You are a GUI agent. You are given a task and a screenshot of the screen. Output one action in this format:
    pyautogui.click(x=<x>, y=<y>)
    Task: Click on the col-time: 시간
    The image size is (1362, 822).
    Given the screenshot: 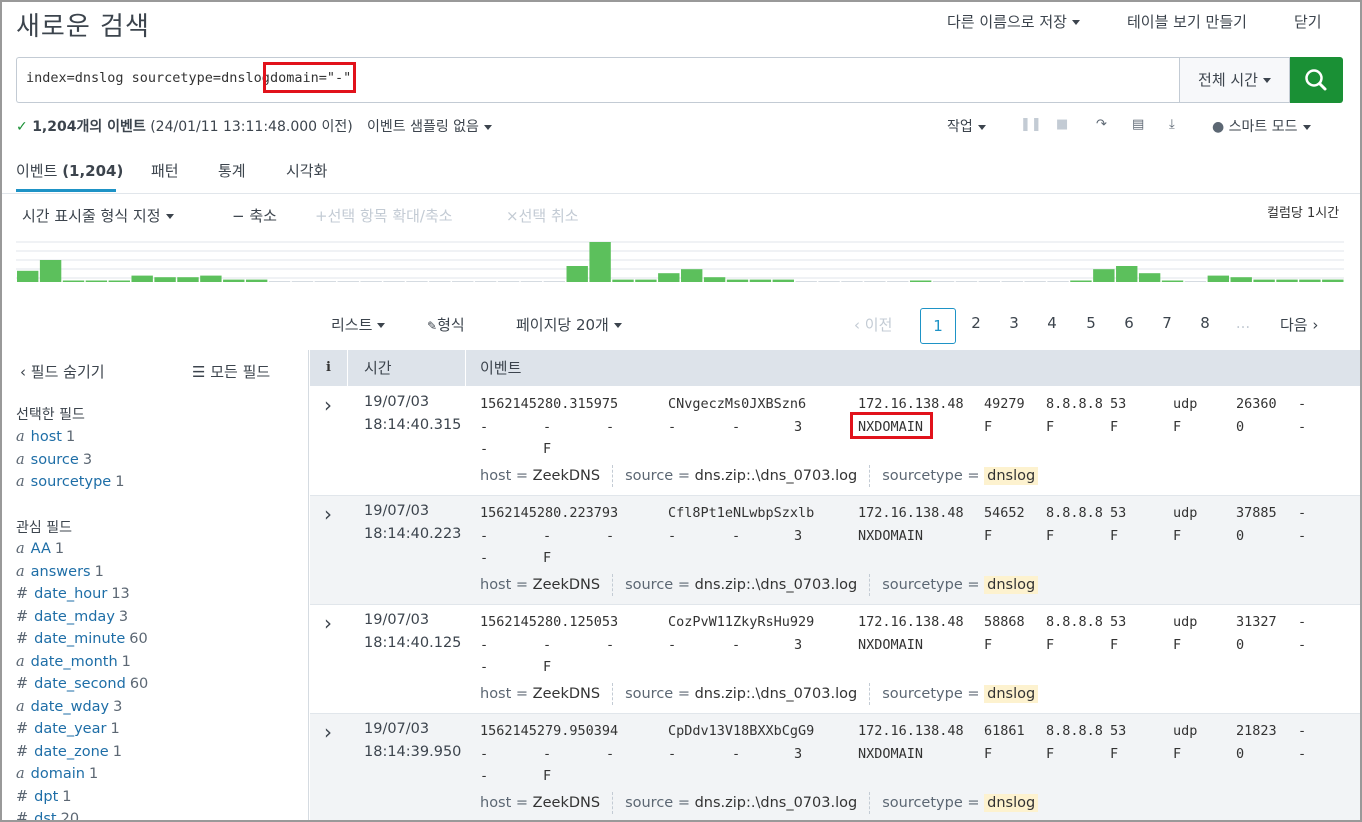 What is the action you would take?
    pyautogui.click(x=378, y=367)
    